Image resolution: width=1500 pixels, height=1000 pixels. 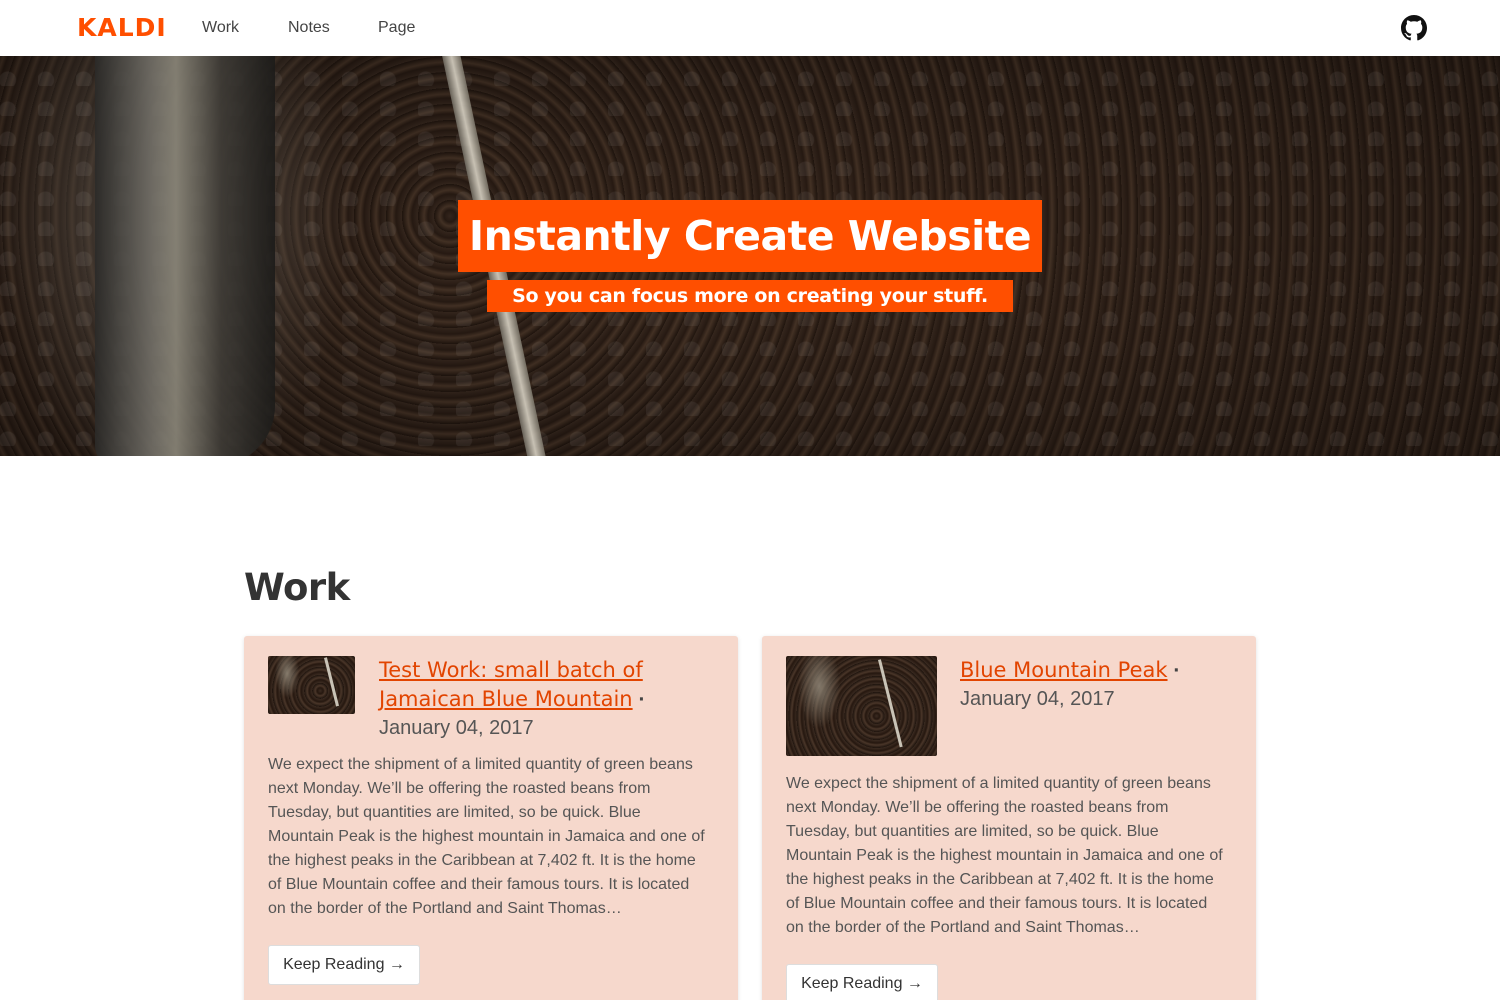 I want to click on site-logo: KALDI, so click(x=122, y=28).